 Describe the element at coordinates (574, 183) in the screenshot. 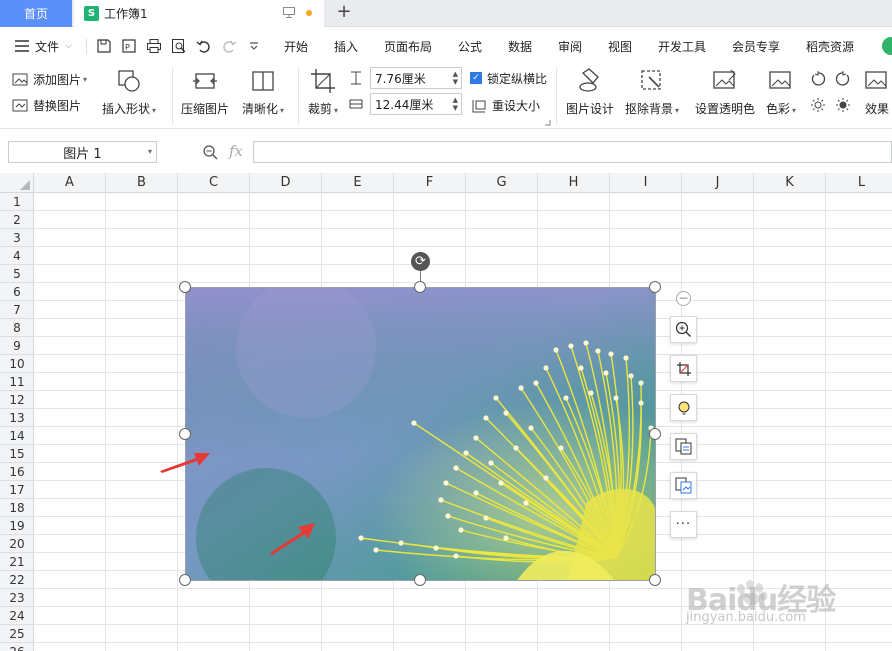

I see `column-header: H` at that location.